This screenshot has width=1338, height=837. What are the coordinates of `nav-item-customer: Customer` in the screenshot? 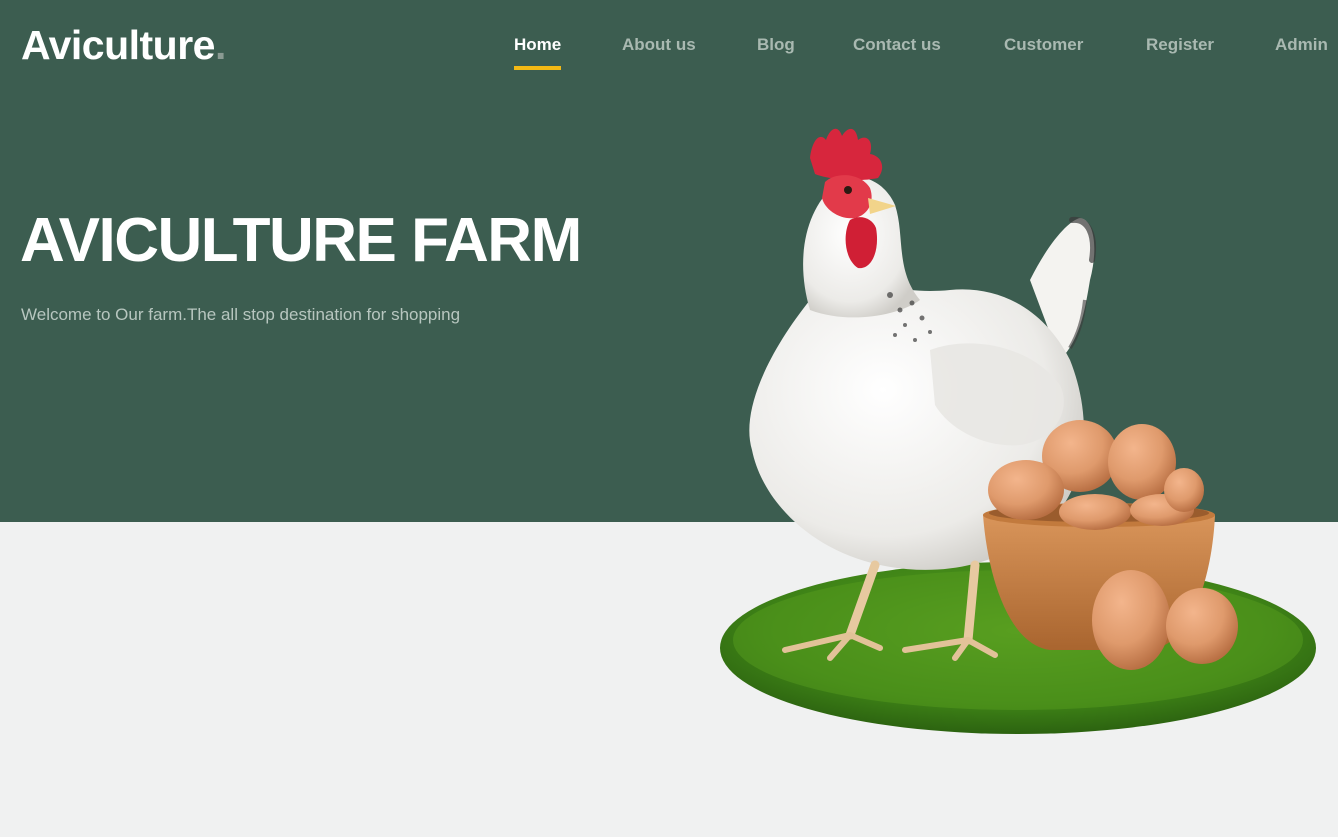 It's located at (1043, 45).